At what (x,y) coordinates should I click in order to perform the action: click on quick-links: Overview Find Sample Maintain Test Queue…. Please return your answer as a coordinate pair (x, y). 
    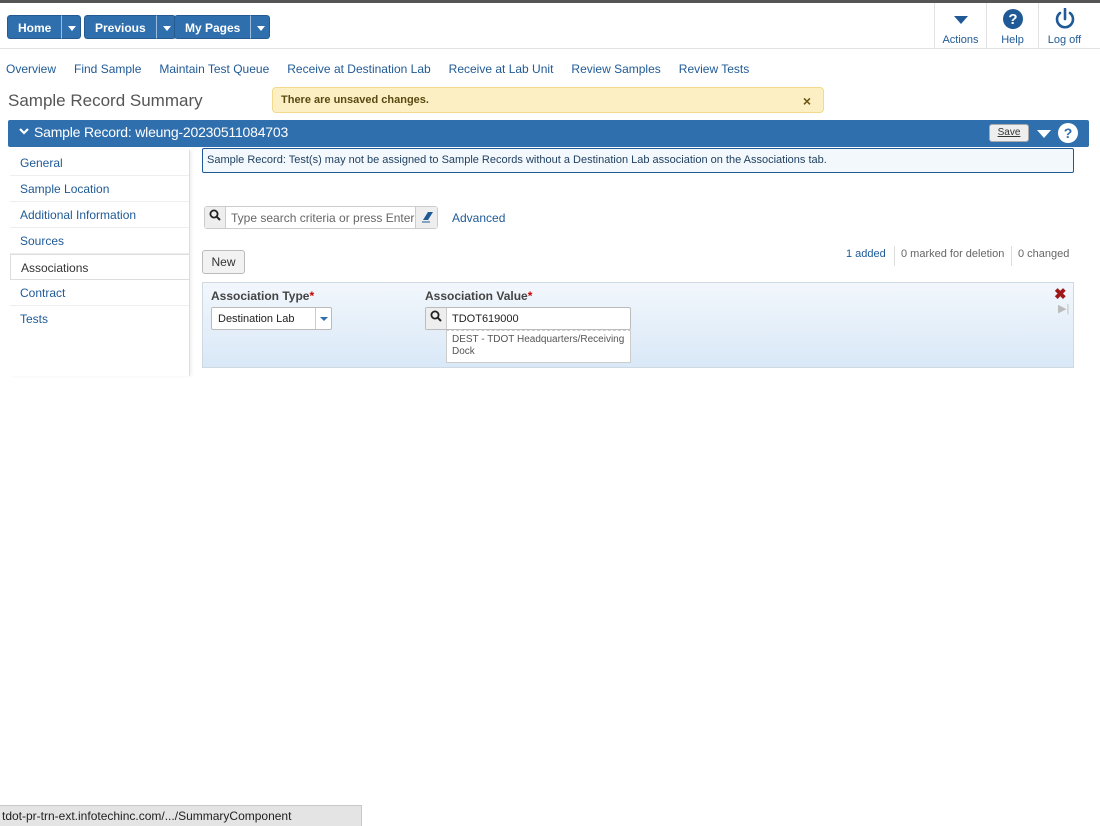
    Looking at the image, I should click on (380, 70).